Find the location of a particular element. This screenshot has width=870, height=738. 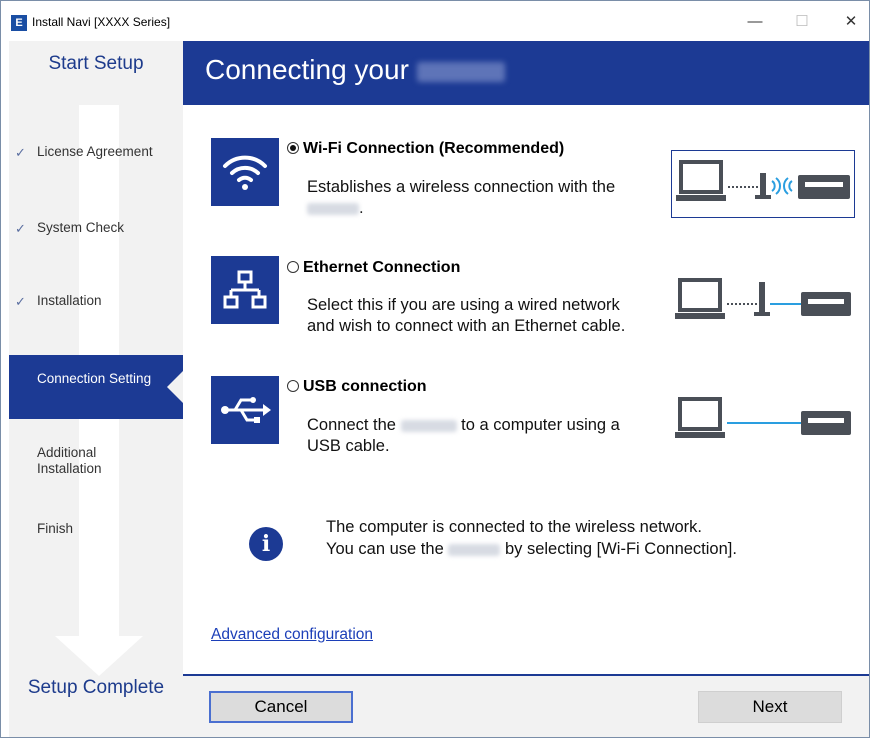

sidebar-step-label: Connection Setting is located at coordinates (94, 378).